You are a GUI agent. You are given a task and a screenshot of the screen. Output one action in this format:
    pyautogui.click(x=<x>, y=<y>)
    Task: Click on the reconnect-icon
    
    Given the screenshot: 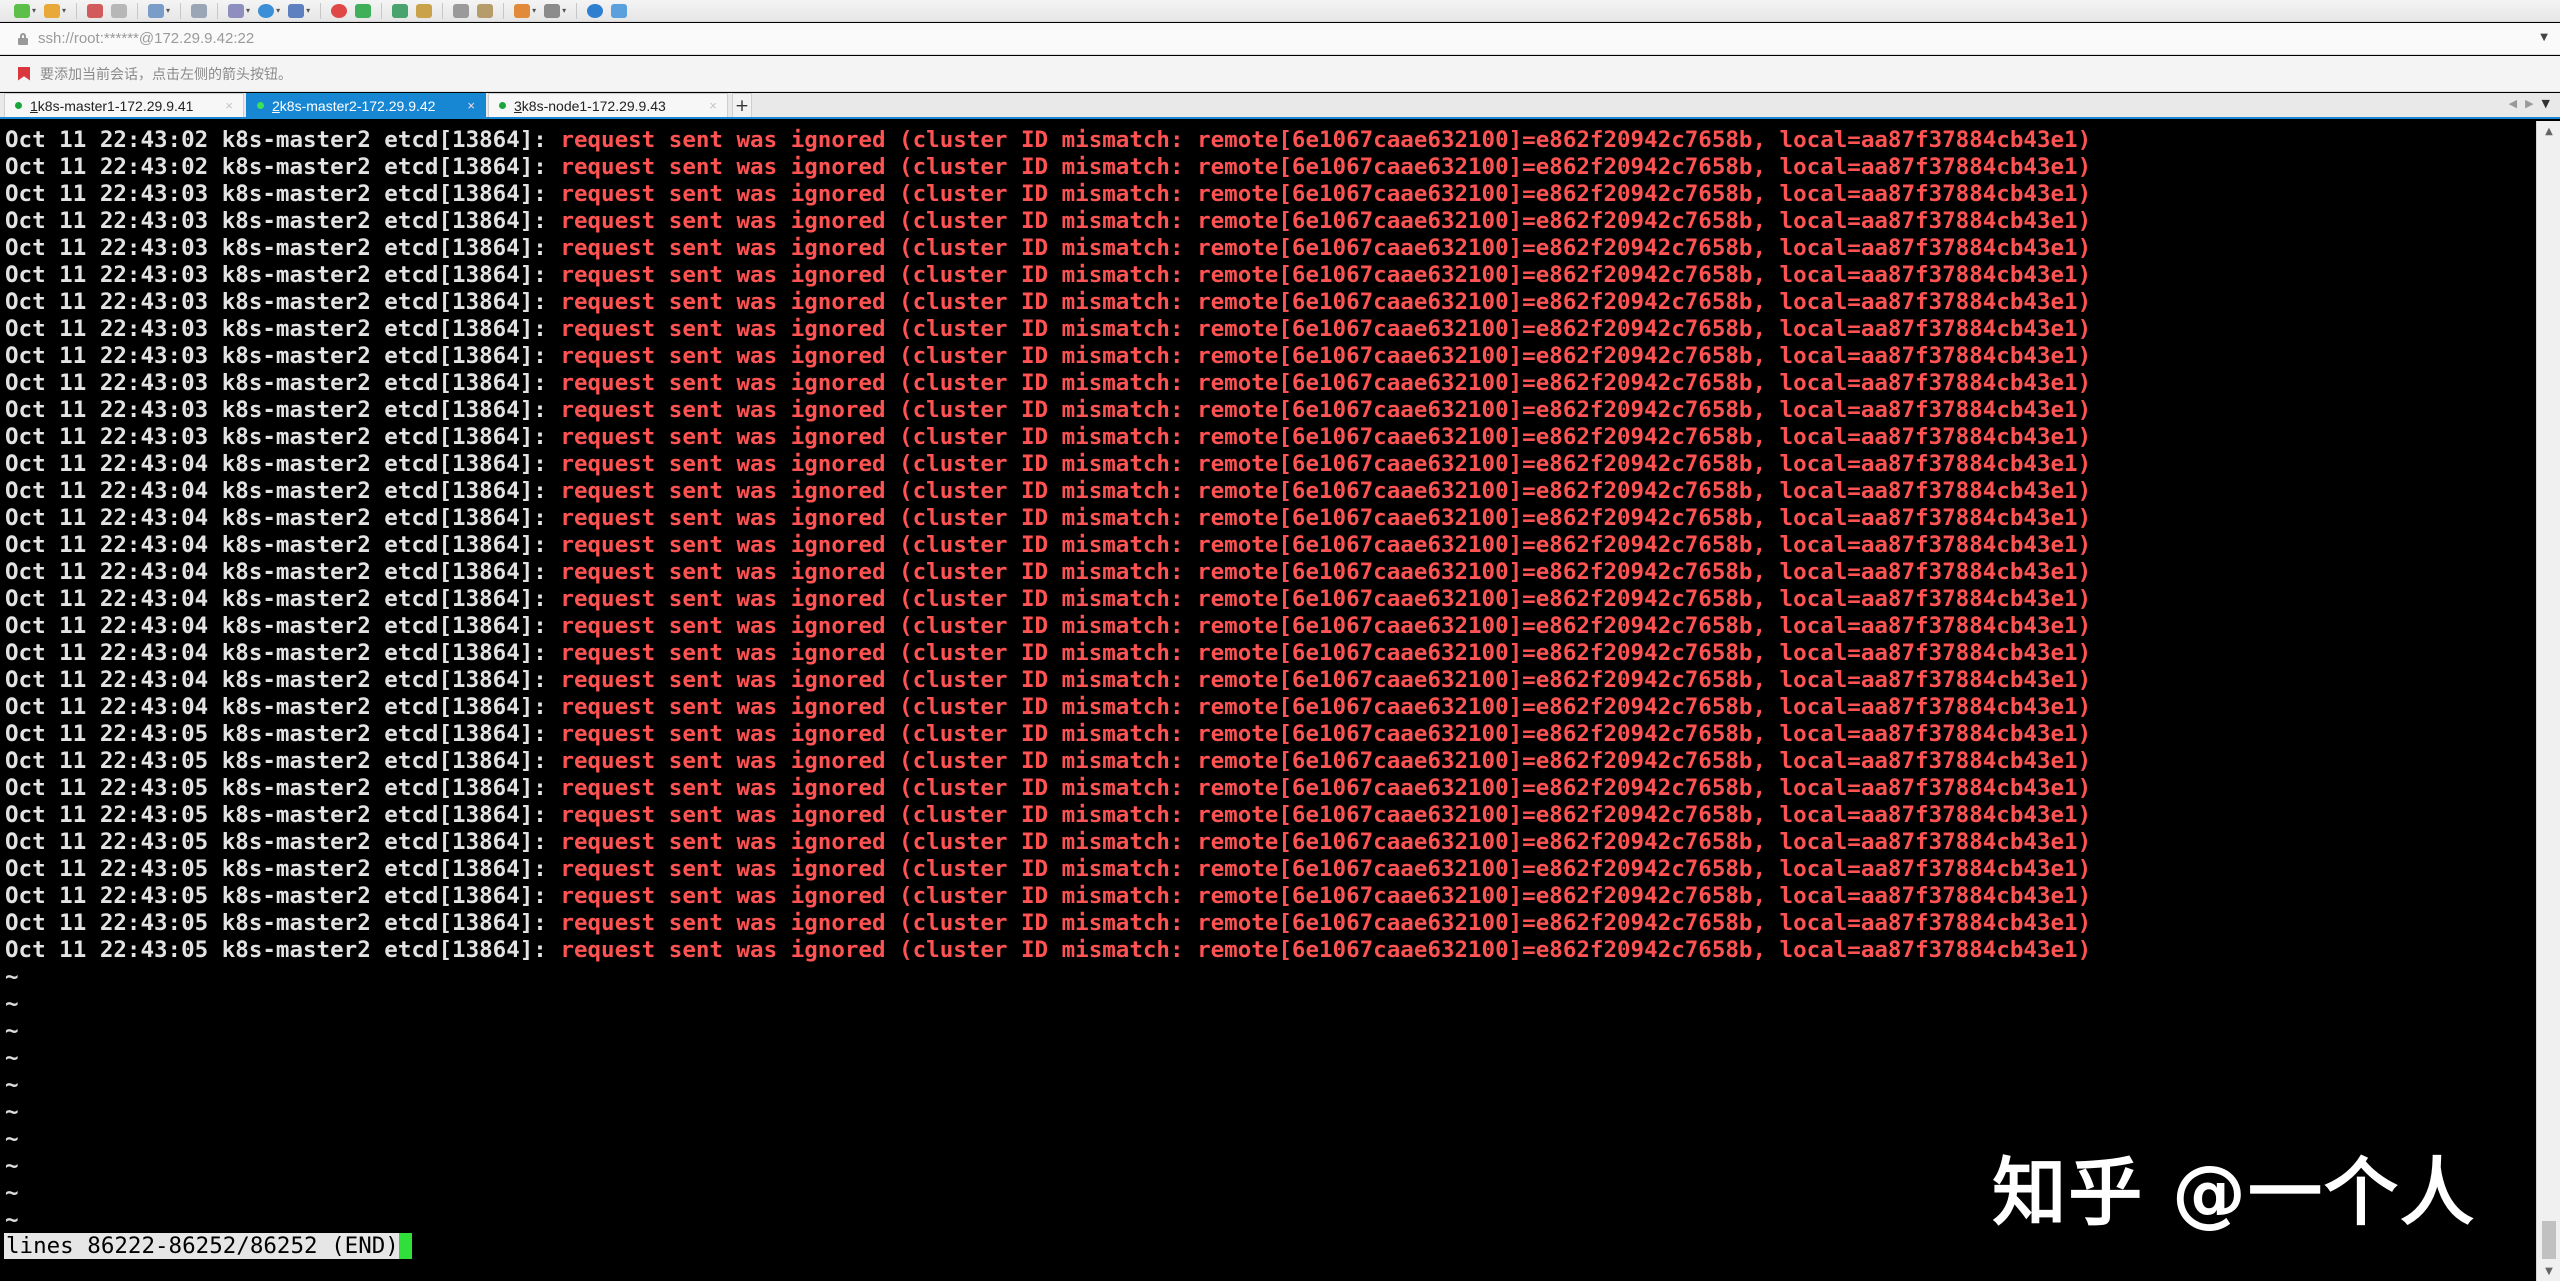 What is the action you would take?
    pyautogui.click(x=119, y=10)
    